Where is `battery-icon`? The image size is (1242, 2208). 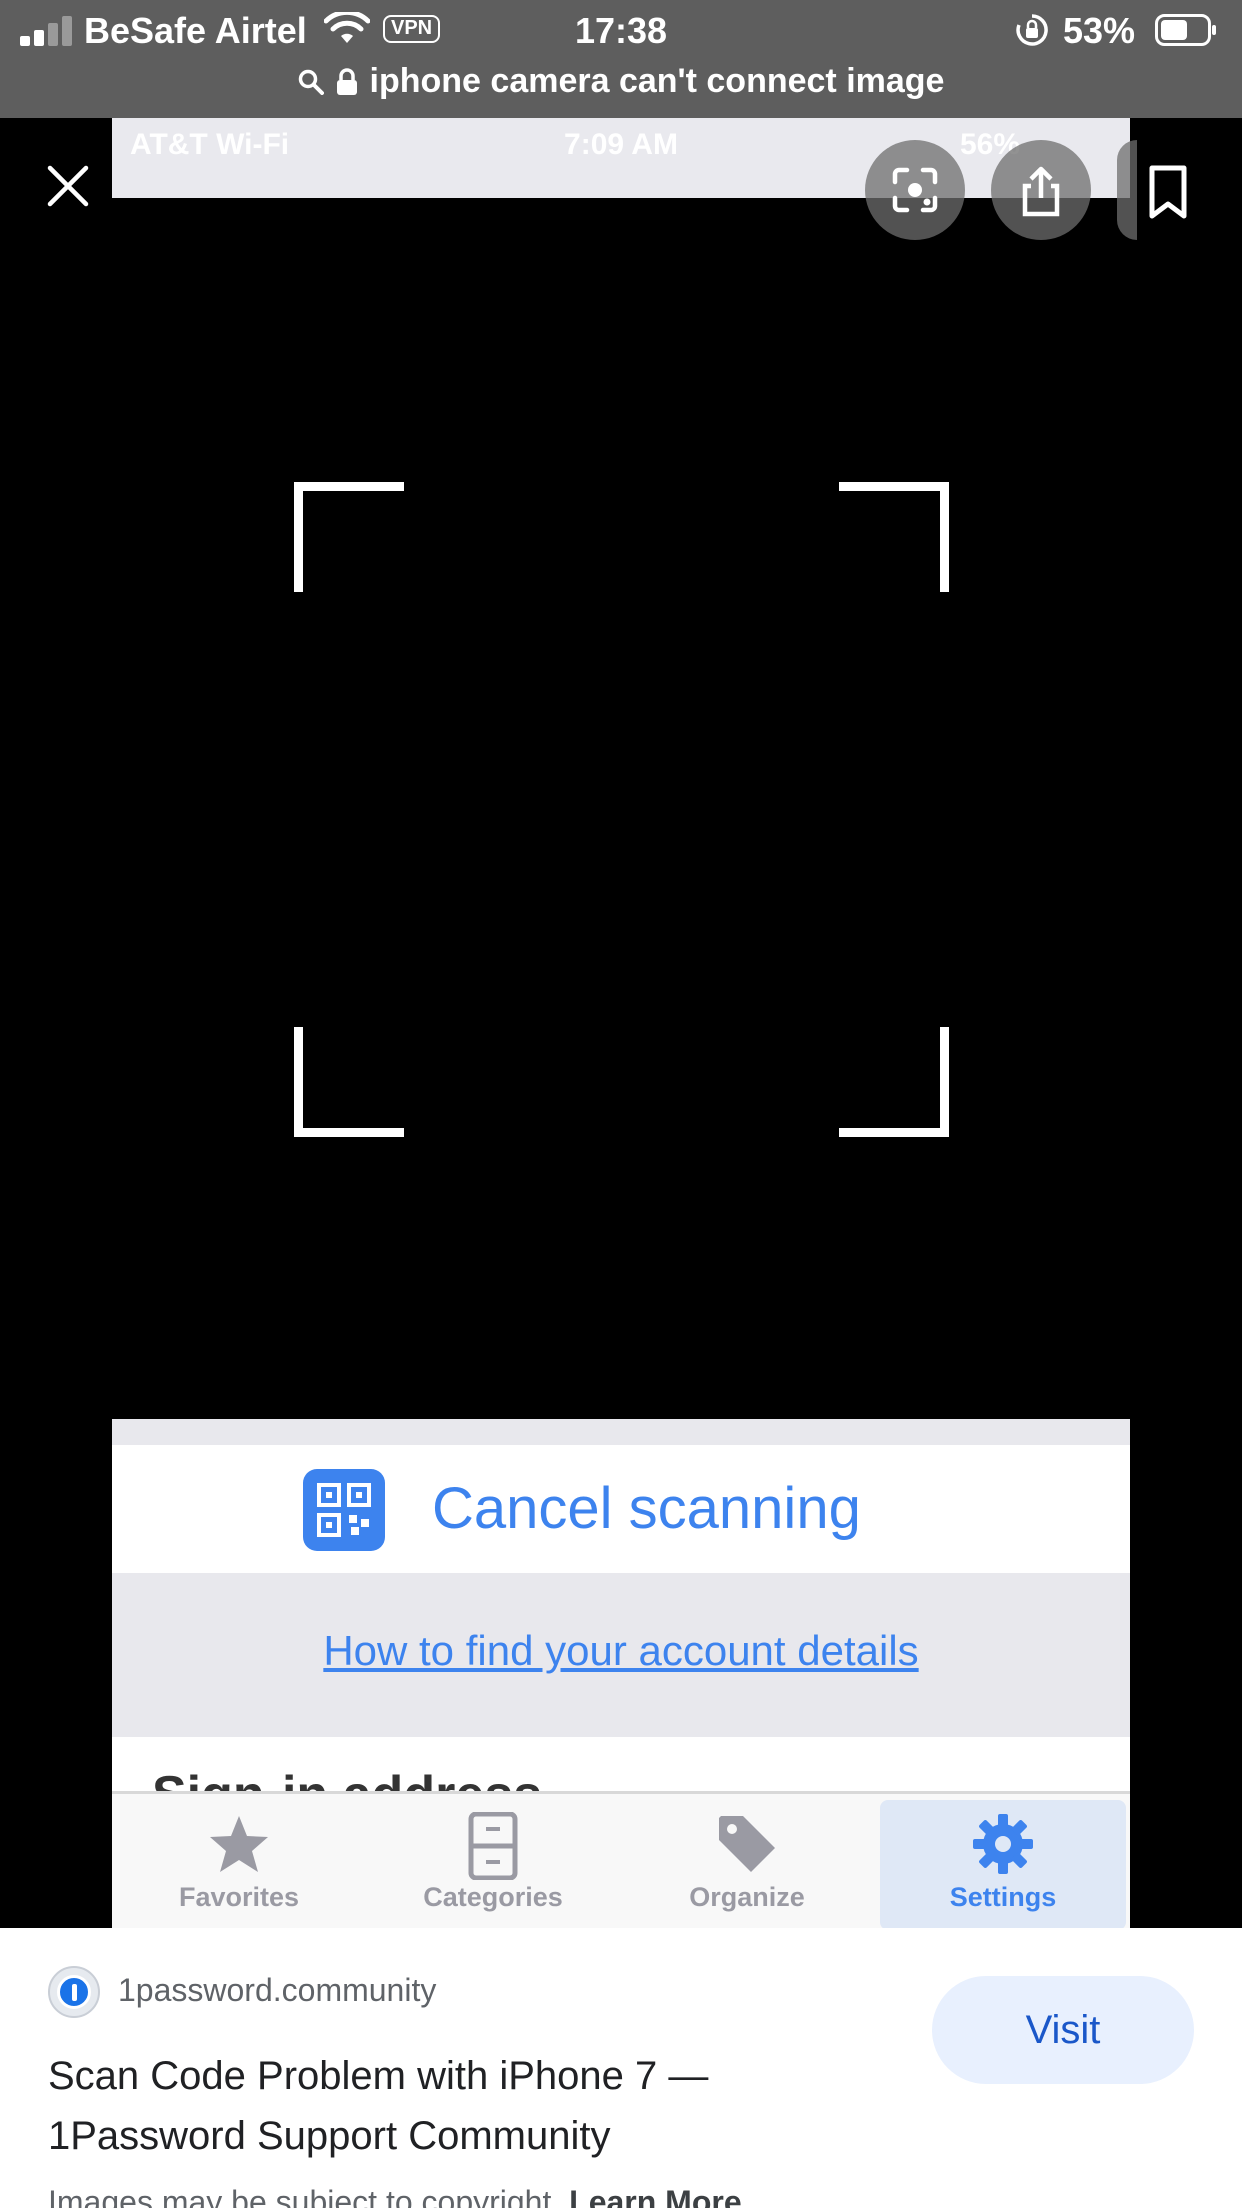 battery-icon is located at coordinates (1185, 30).